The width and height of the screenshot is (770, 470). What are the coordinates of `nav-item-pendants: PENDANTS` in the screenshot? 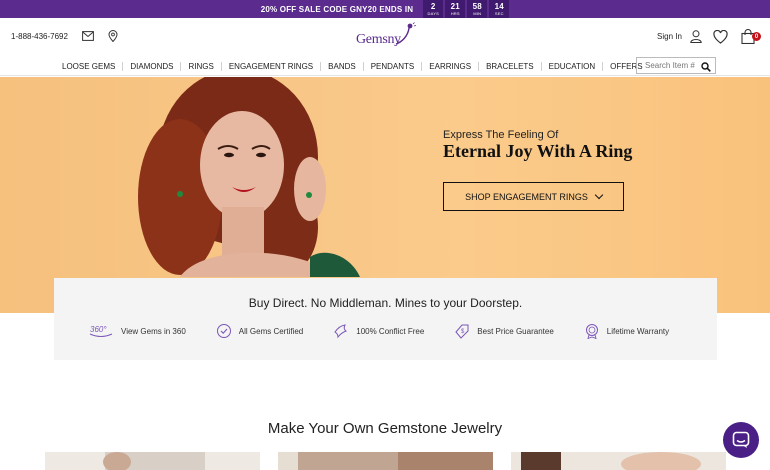 It's located at (393, 66).